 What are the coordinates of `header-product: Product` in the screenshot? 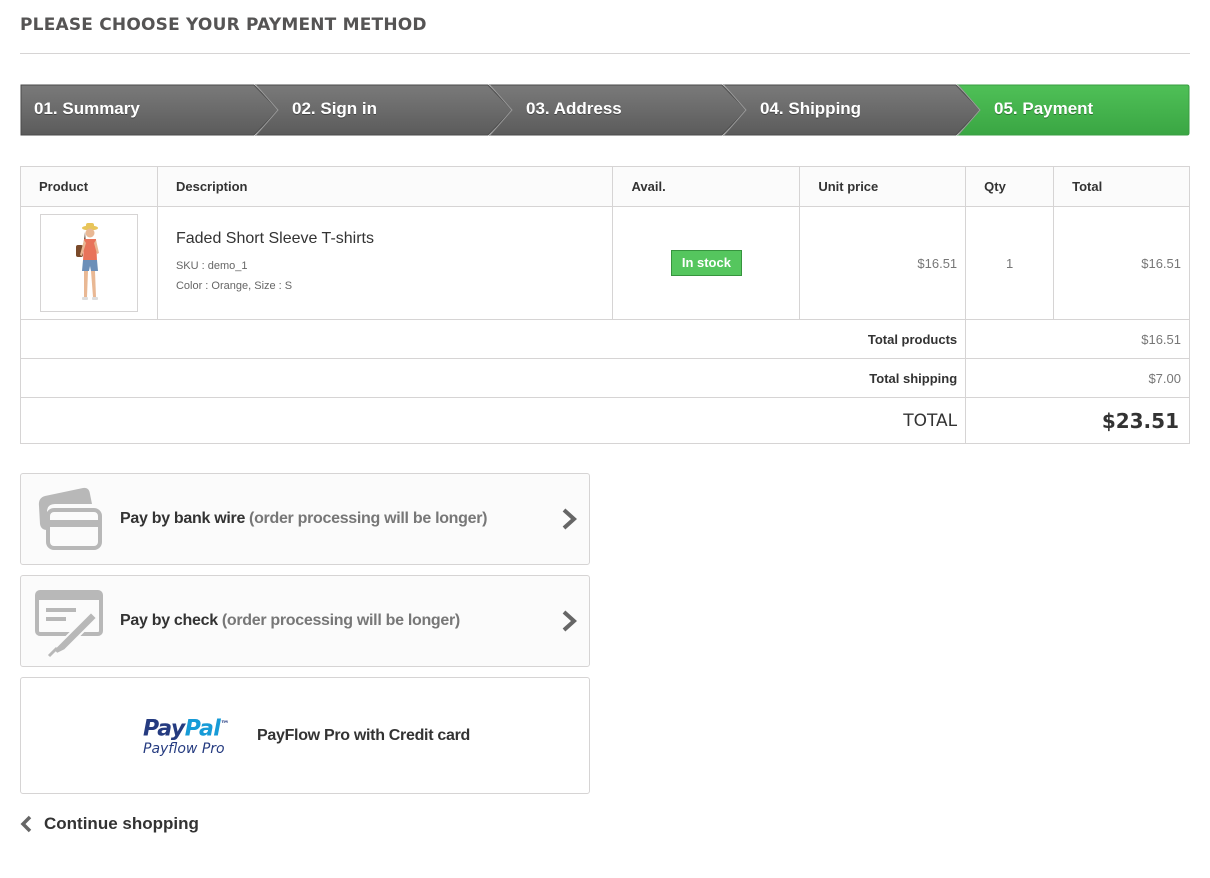 It's located at (89, 186).